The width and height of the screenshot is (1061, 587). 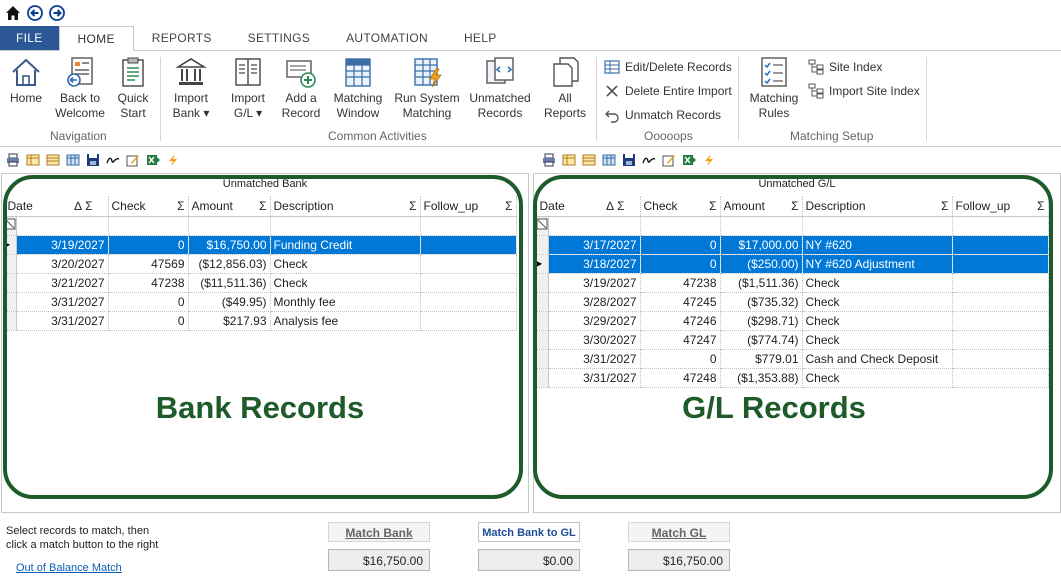 What do you see at coordinates (229, 283) in the screenshot?
I see `cell-amount: ($11,511.36)` at bounding box center [229, 283].